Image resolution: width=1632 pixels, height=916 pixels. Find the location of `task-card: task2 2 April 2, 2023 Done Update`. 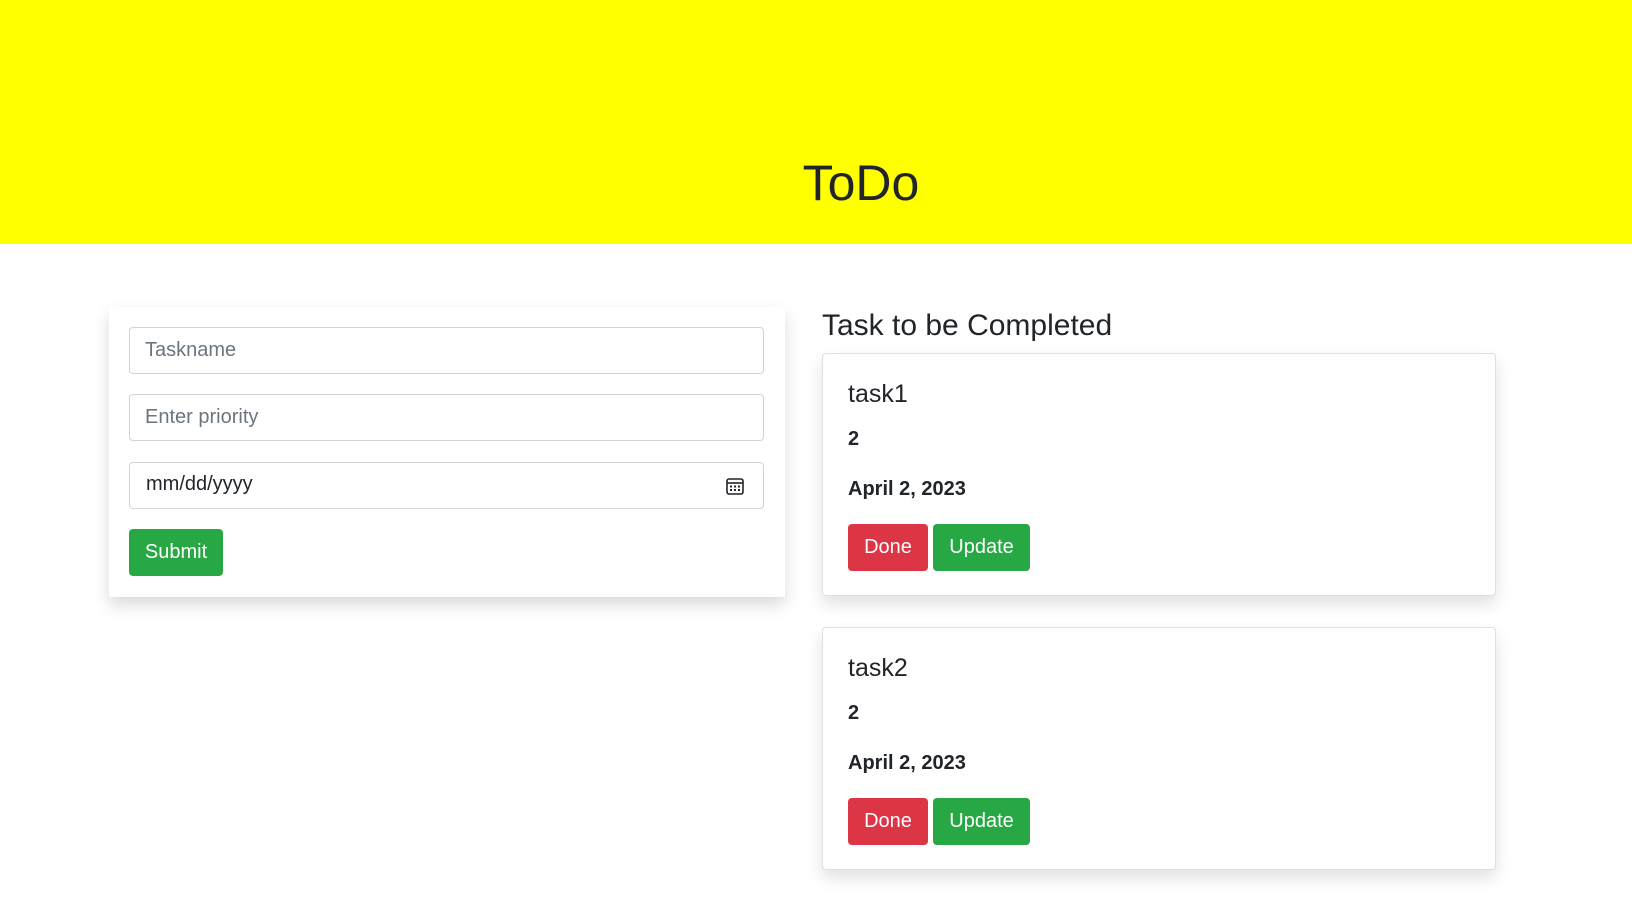

task-card: task2 2 April 2, 2023 Done Update is located at coordinates (1159, 748).